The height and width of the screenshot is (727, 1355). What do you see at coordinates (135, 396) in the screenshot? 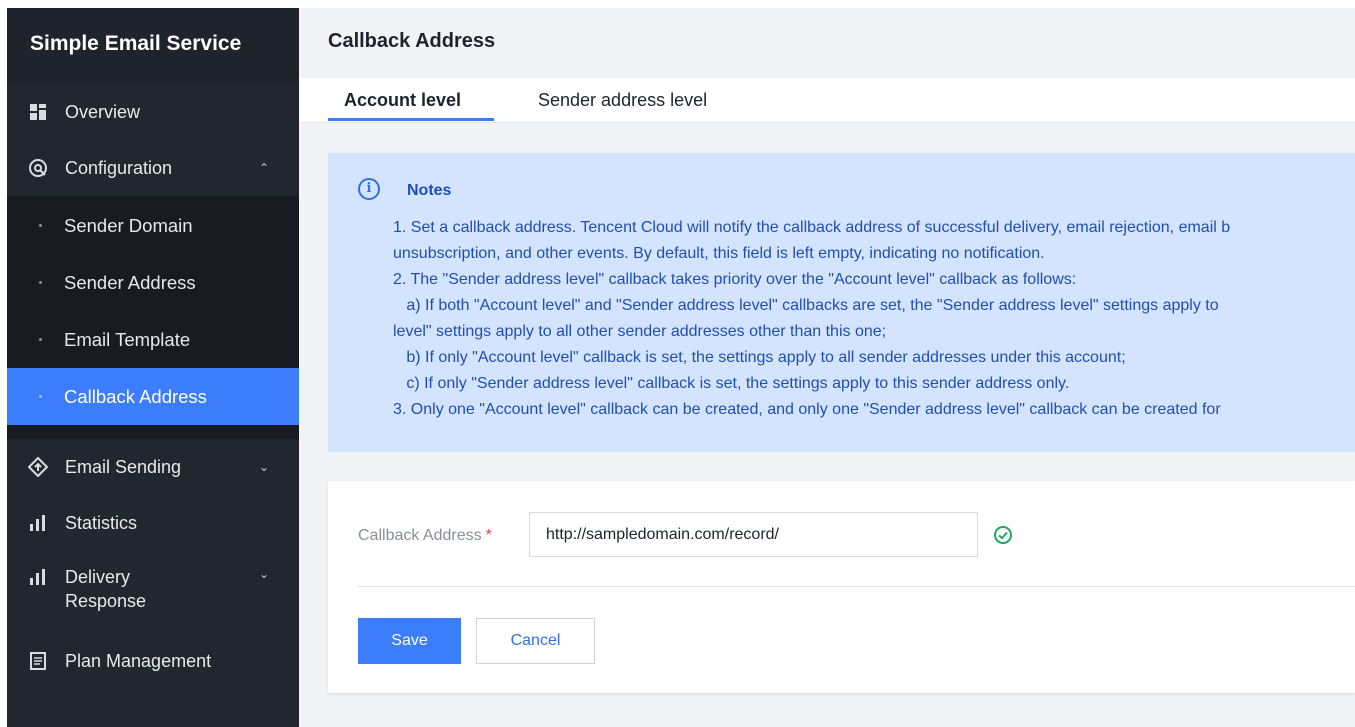
I see `sidebar-item-label: Callback Address` at bounding box center [135, 396].